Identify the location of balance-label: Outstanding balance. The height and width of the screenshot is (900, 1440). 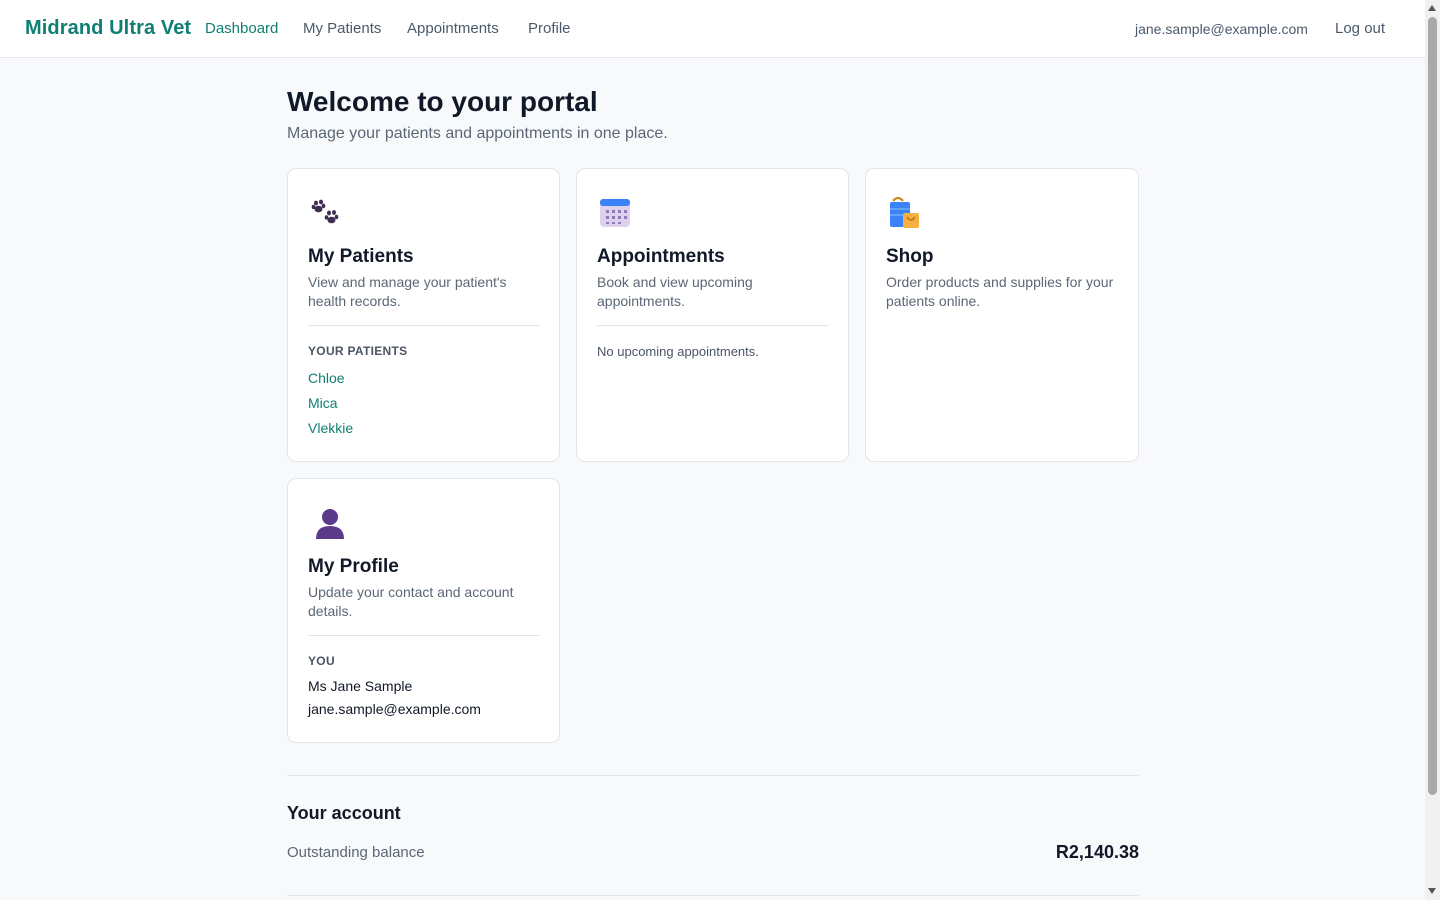
(356, 852).